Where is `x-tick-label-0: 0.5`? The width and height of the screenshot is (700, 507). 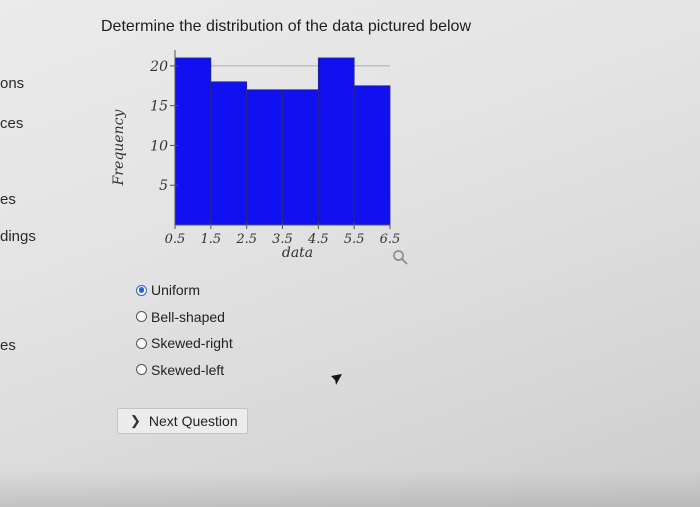 x-tick-label-0: 0.5 is located at coordinates (175, 239).